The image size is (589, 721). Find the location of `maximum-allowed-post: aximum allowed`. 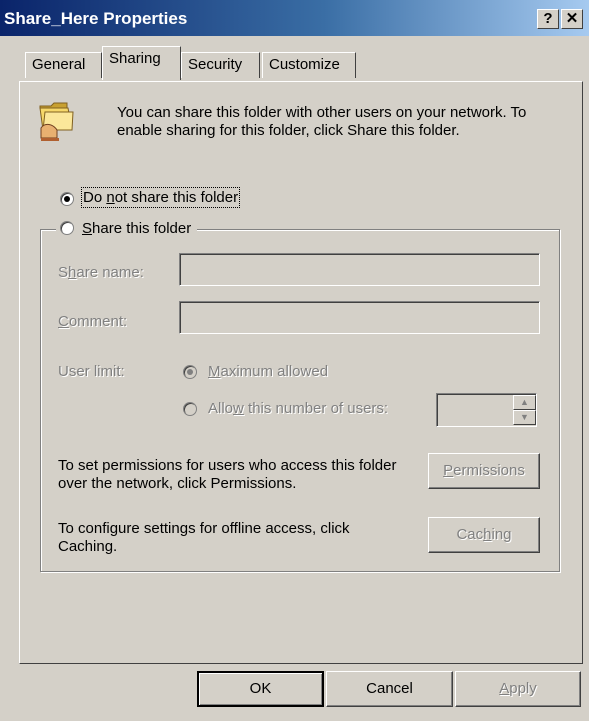

maximum-allowed-post: aximum allowed is located at coordinates (274, 371).